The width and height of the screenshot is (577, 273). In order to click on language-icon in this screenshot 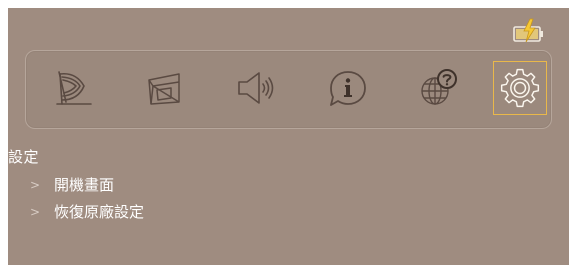, I will do `click(439, 87)`.